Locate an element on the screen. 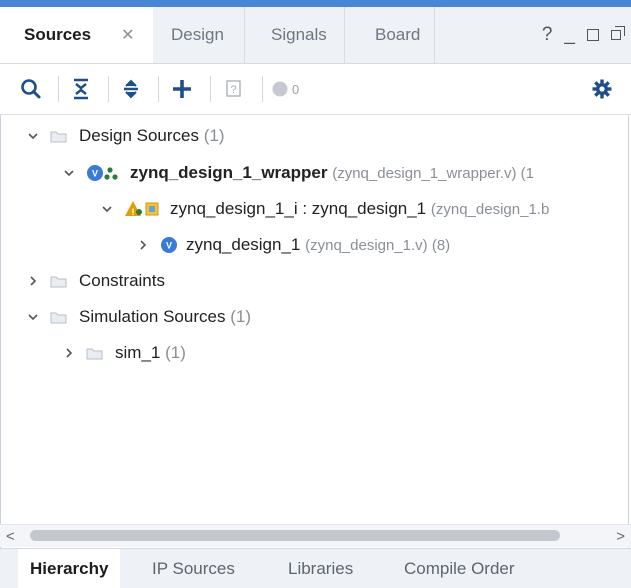  scrollbar-thumb is located at coordinates (295, 535).